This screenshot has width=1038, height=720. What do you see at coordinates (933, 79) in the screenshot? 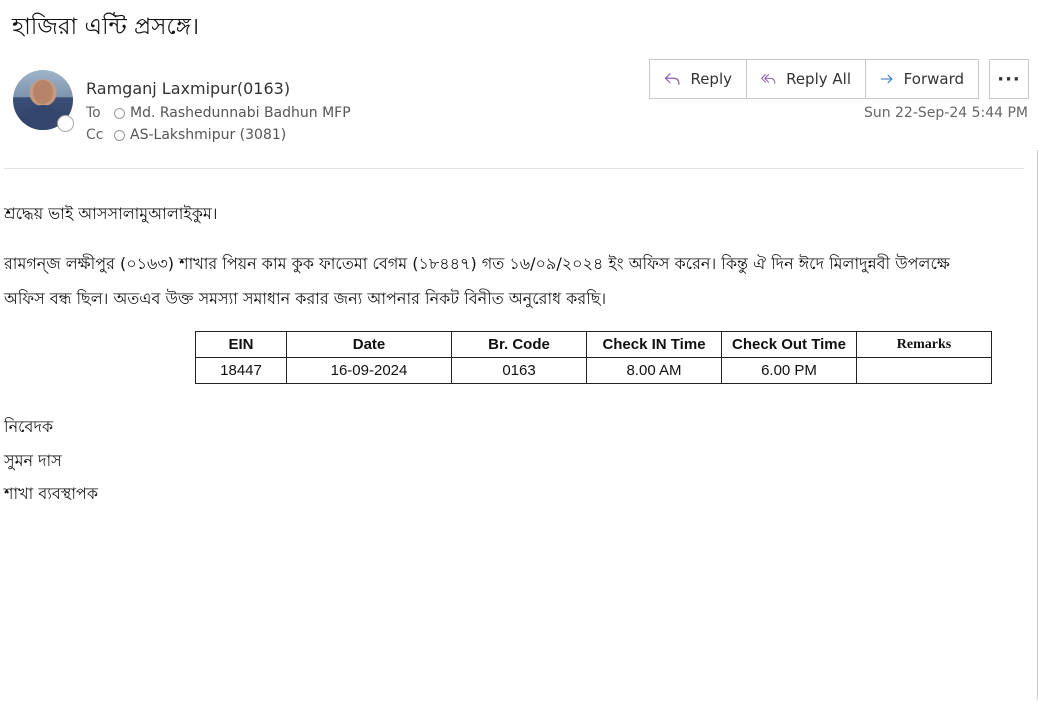
I see `forward-label: Forward` at bounding box center [933, 79].